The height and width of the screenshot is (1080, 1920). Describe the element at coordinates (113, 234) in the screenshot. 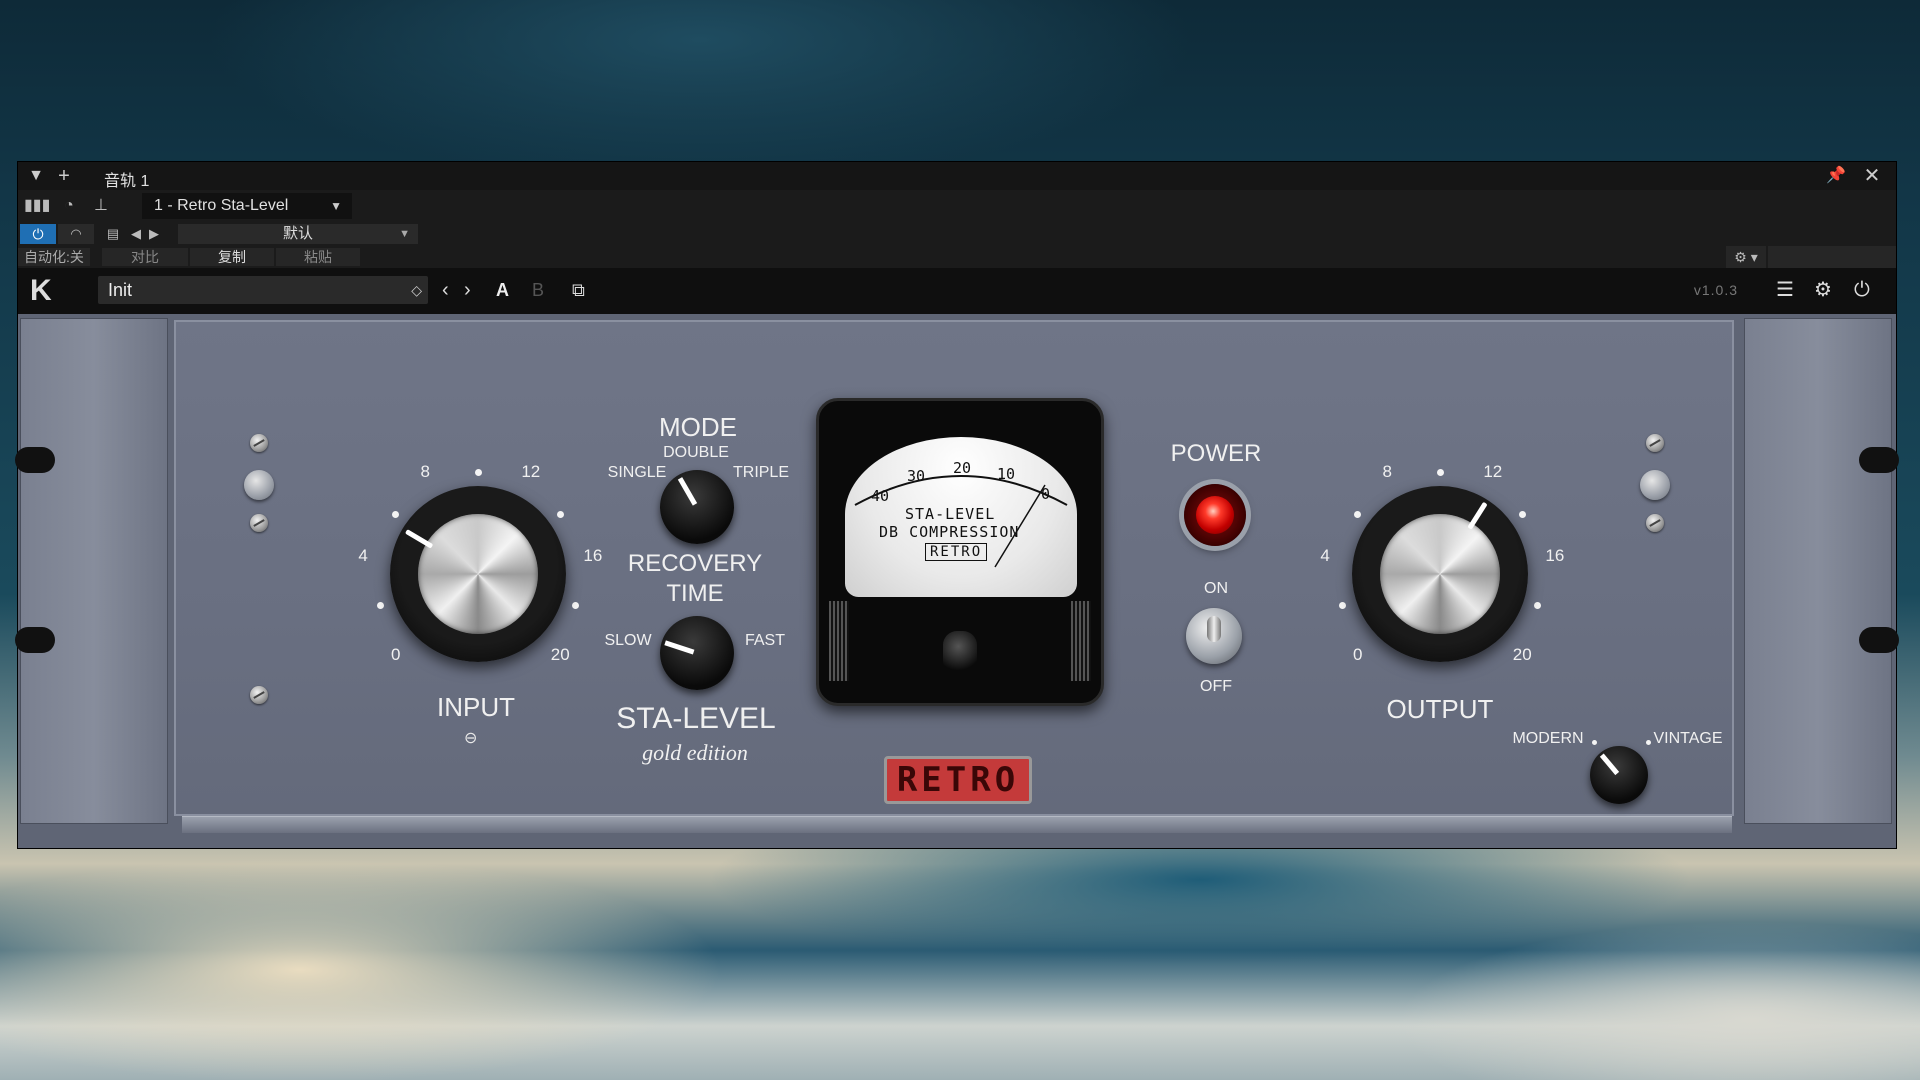

I see `doc-icon: ▤` at that location.